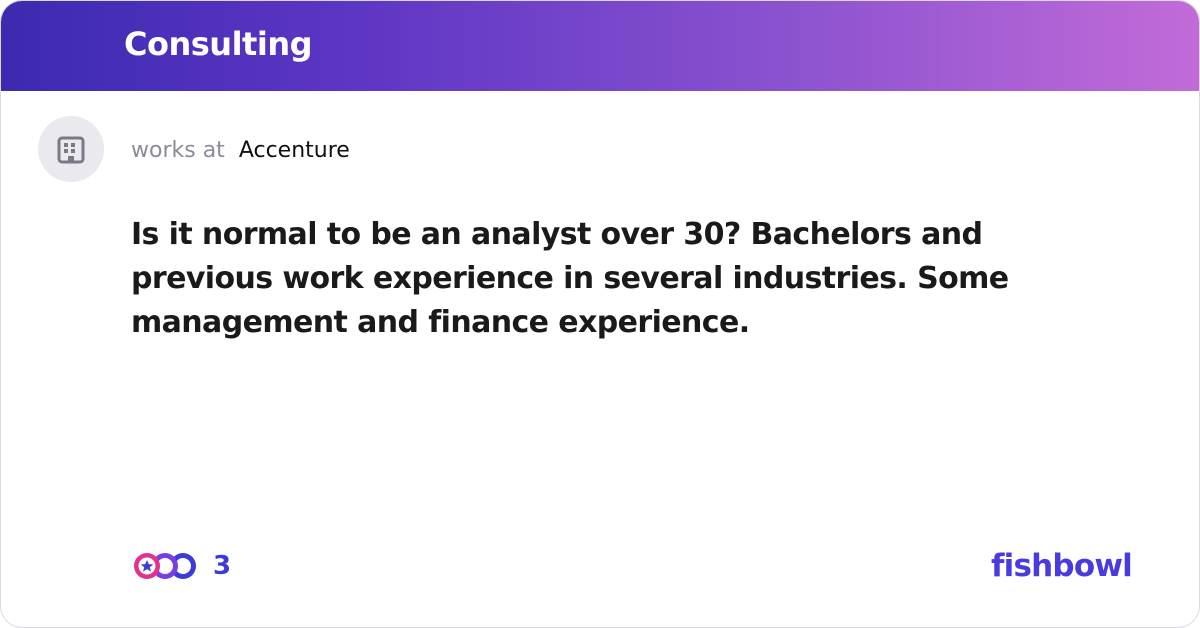  I want to click on reaction-count: 3, so click(222, 566).